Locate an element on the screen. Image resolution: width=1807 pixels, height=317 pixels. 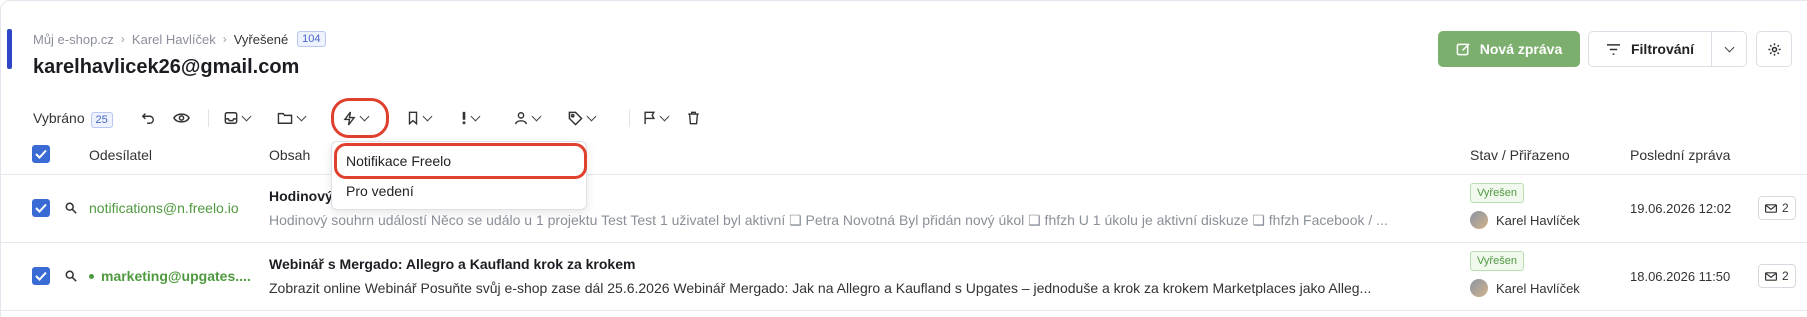
filter-button: Filtrování is located at coordinates (1650, 49).